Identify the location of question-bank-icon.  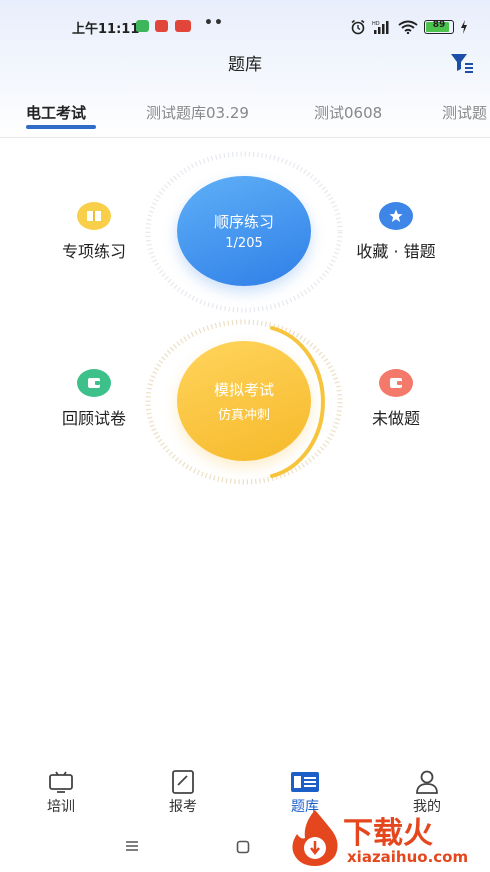
(305, 782).